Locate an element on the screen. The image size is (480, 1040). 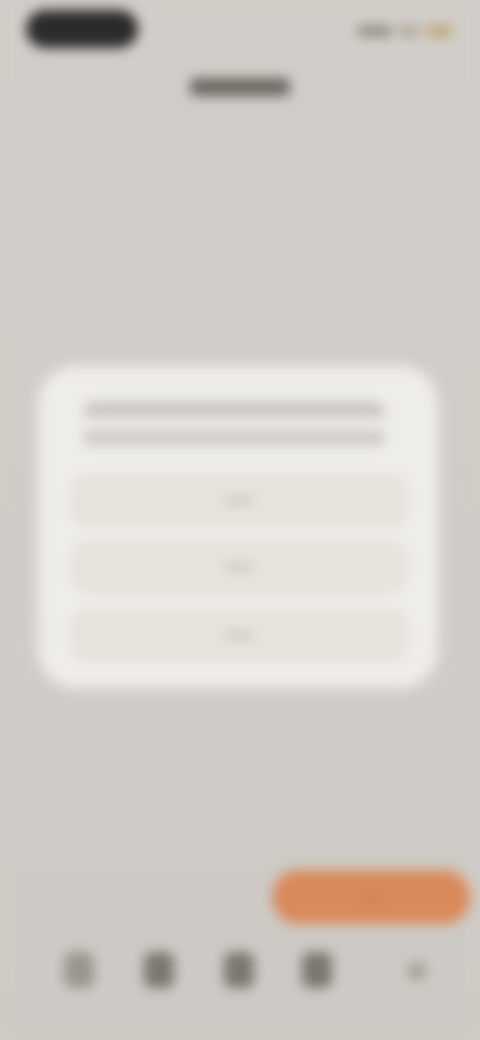
primary-action-label is located at coordinates (371, 897).